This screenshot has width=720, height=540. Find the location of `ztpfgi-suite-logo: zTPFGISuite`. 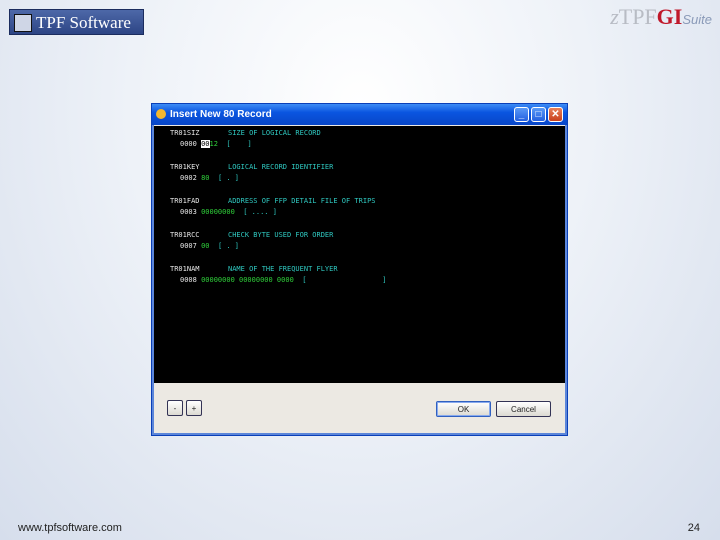

ztpfgi-suite-logo: zTPFGISuite is located at coordinates (661, 17).